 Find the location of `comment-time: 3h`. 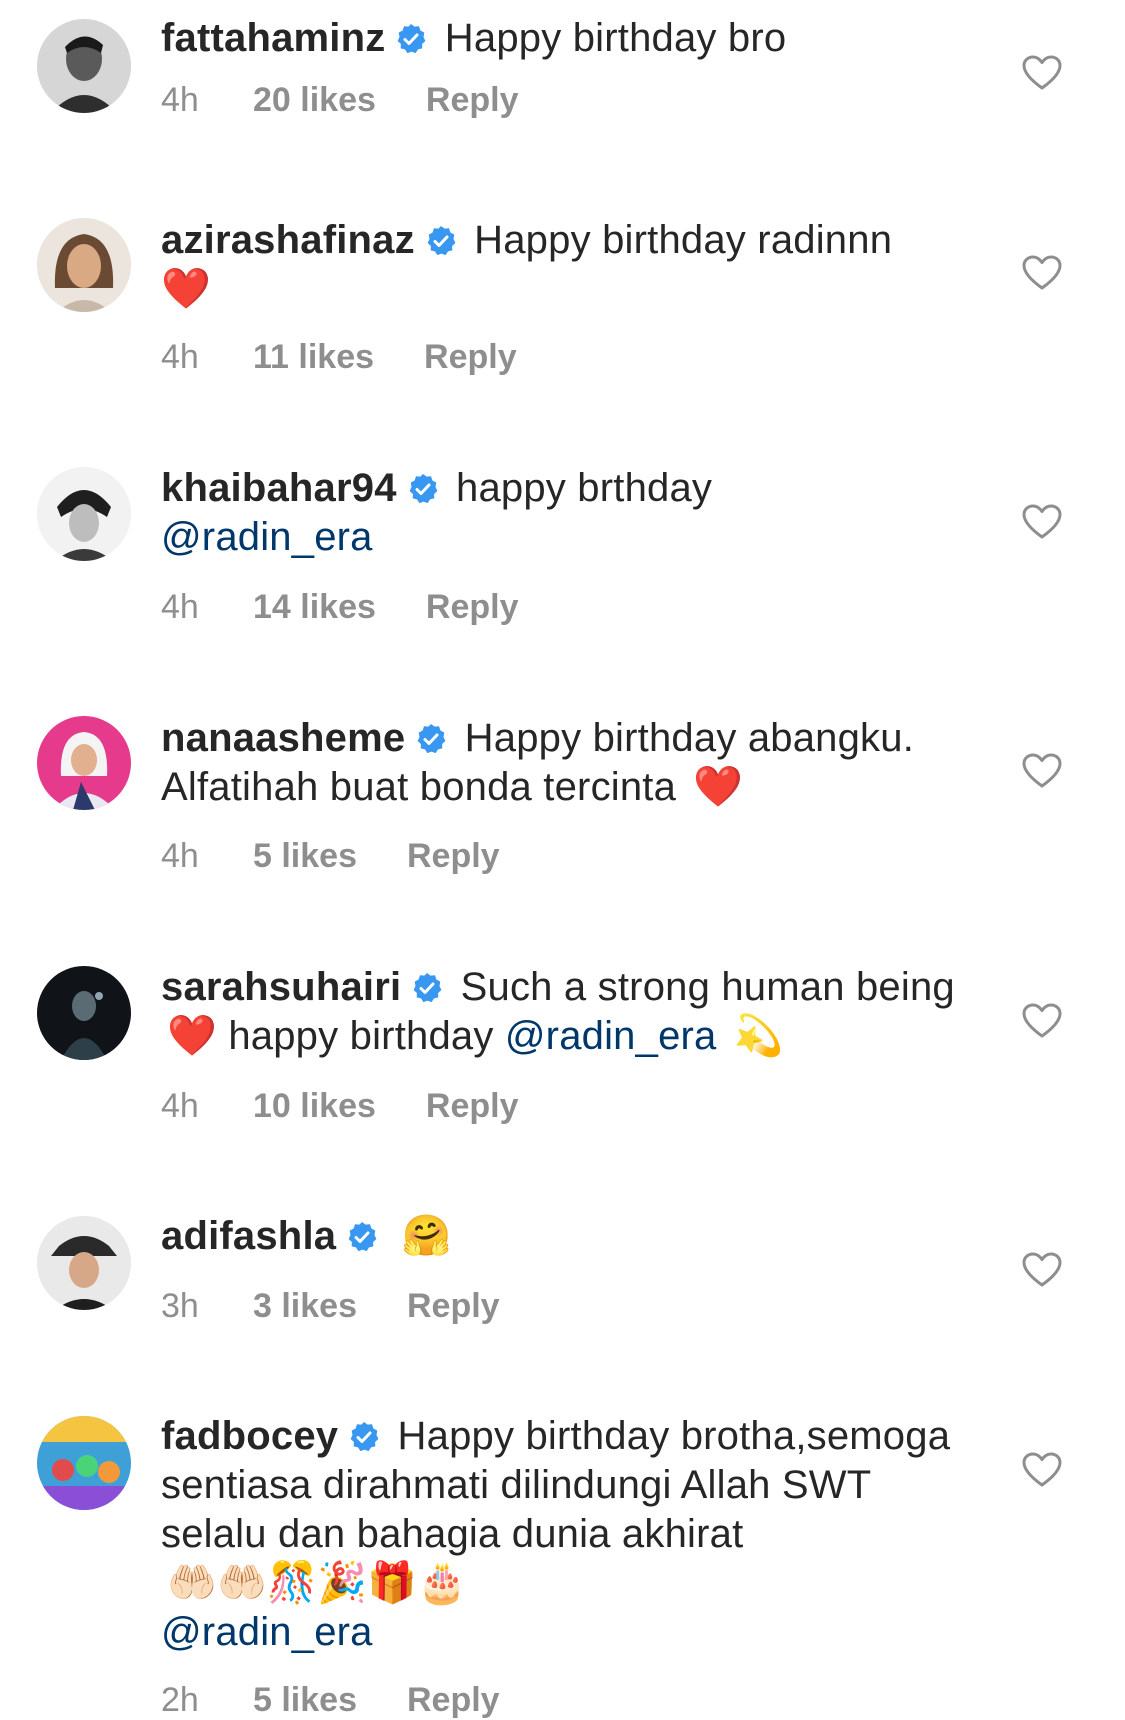

comment-time: 3h is located at coordinates (180, 1306).